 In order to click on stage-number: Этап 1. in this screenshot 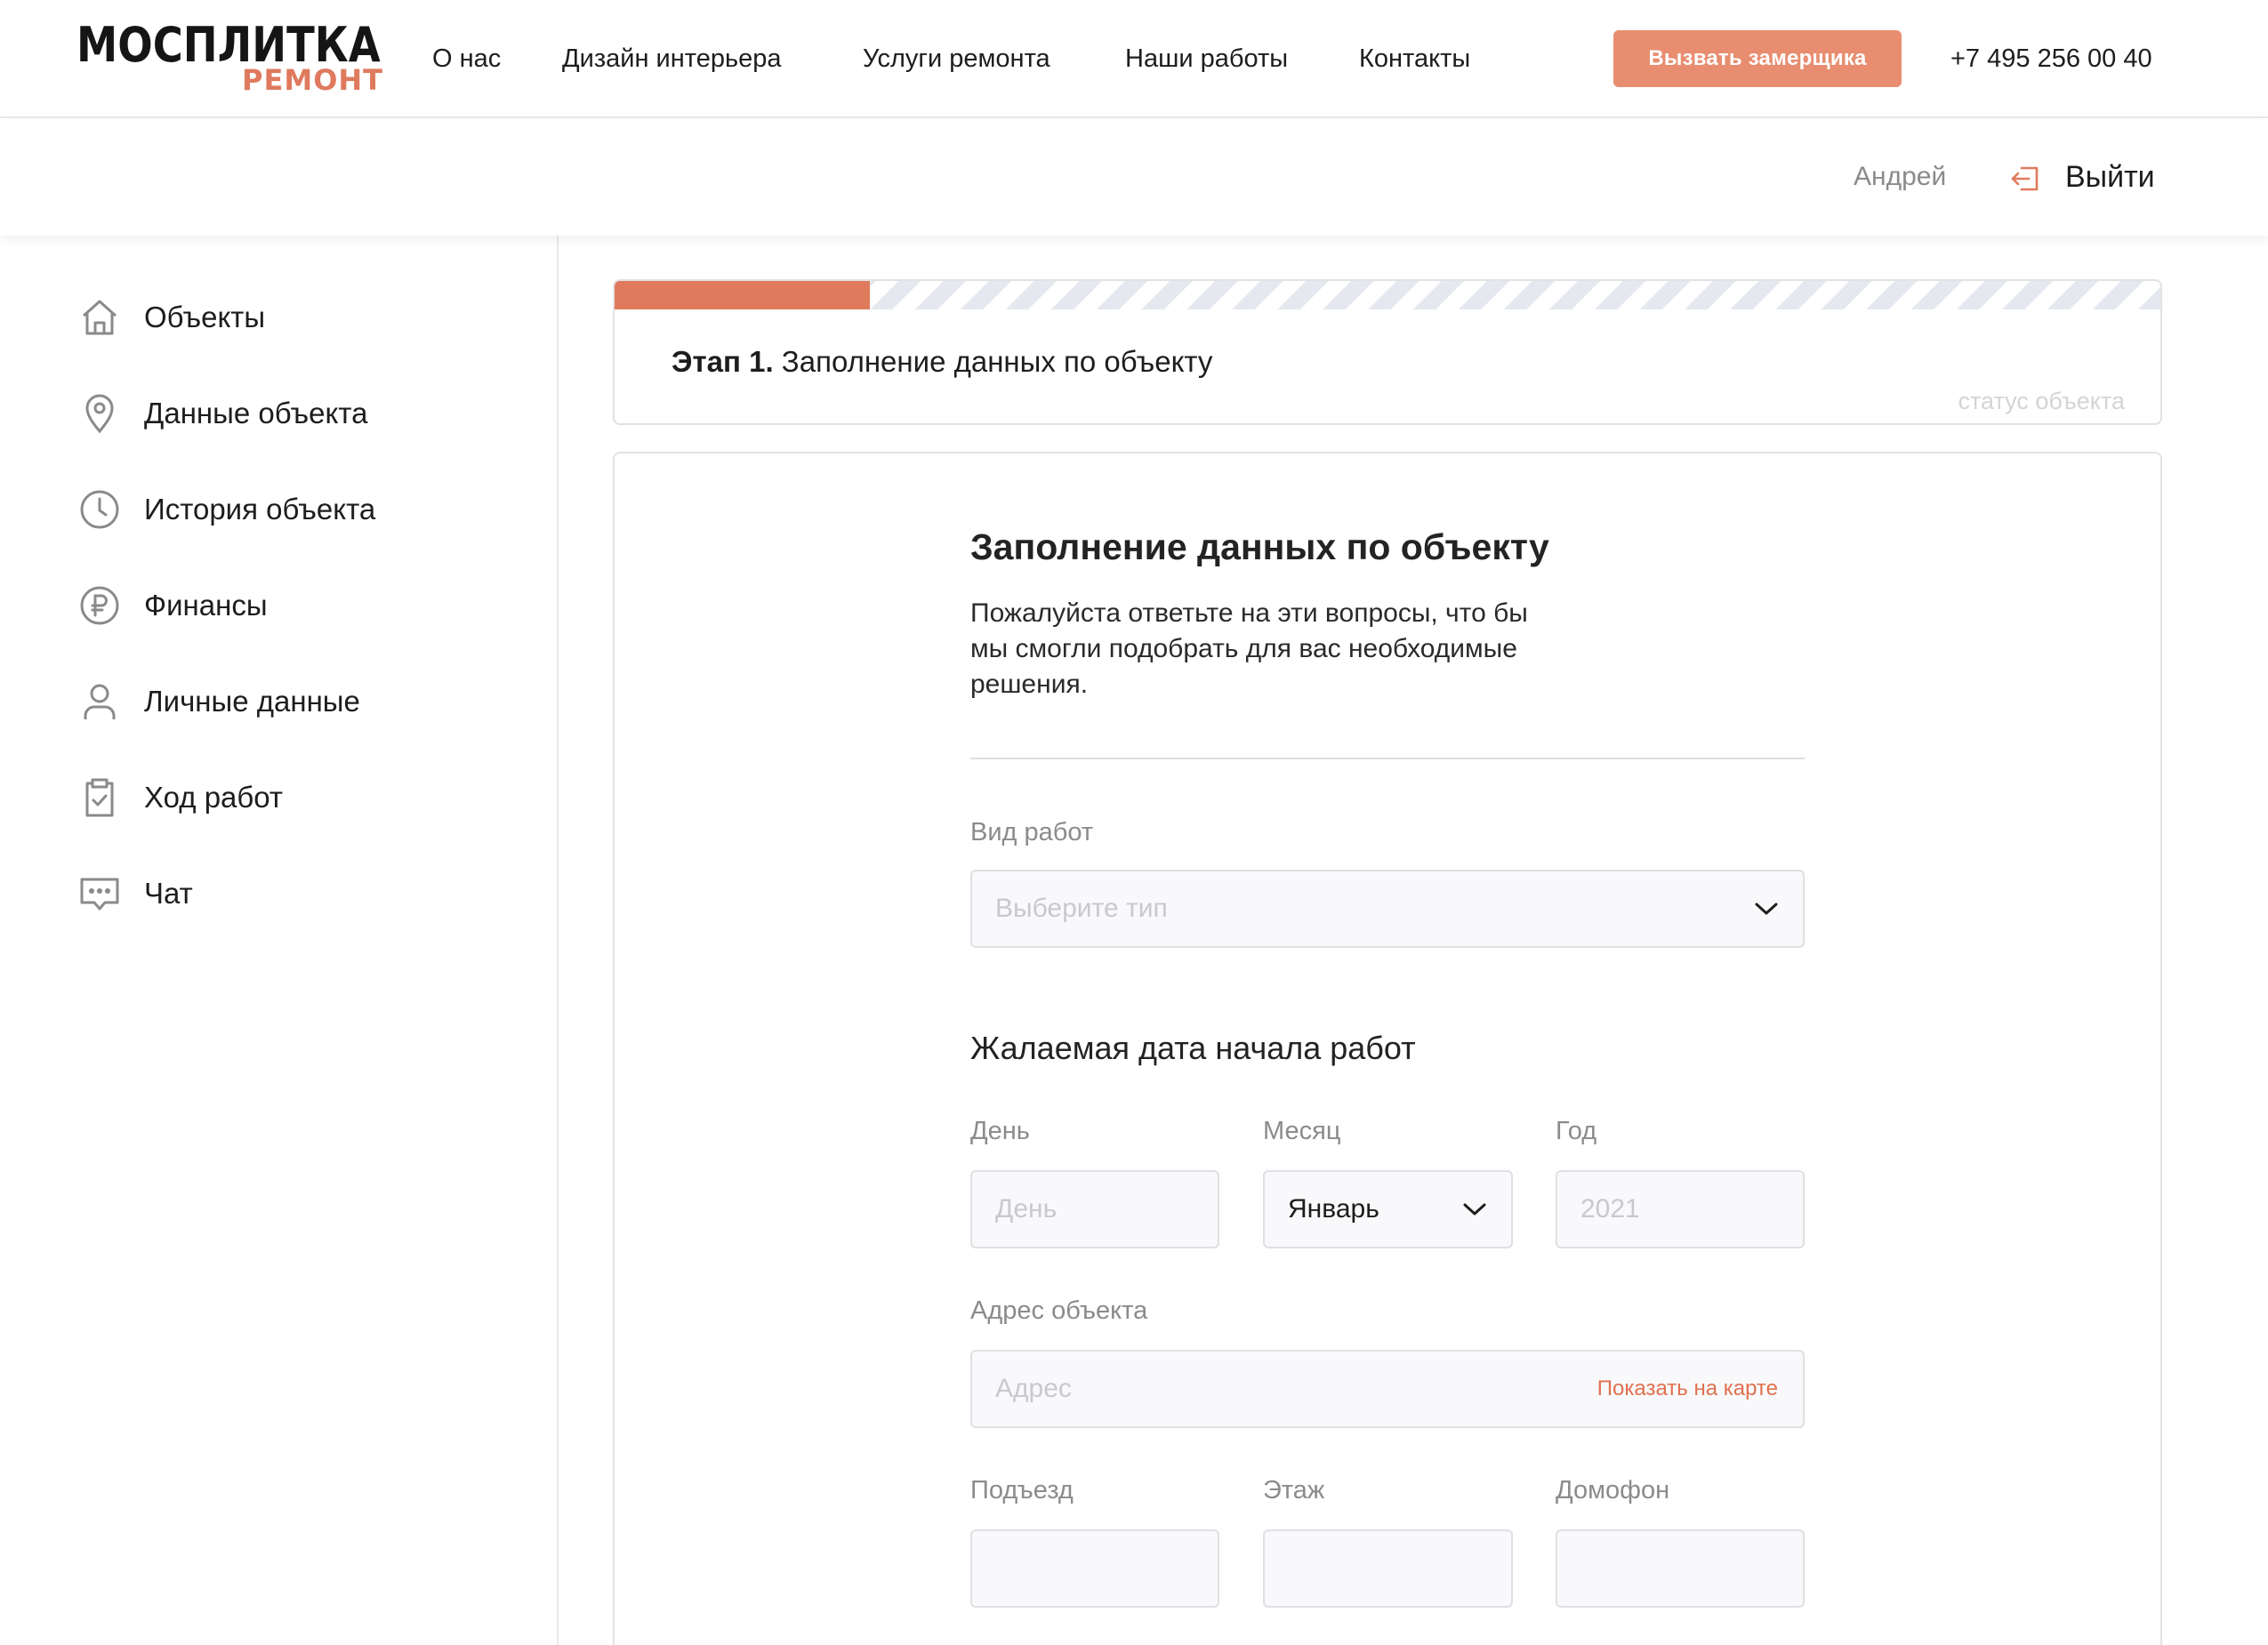, I will do `click(723, 362)`.